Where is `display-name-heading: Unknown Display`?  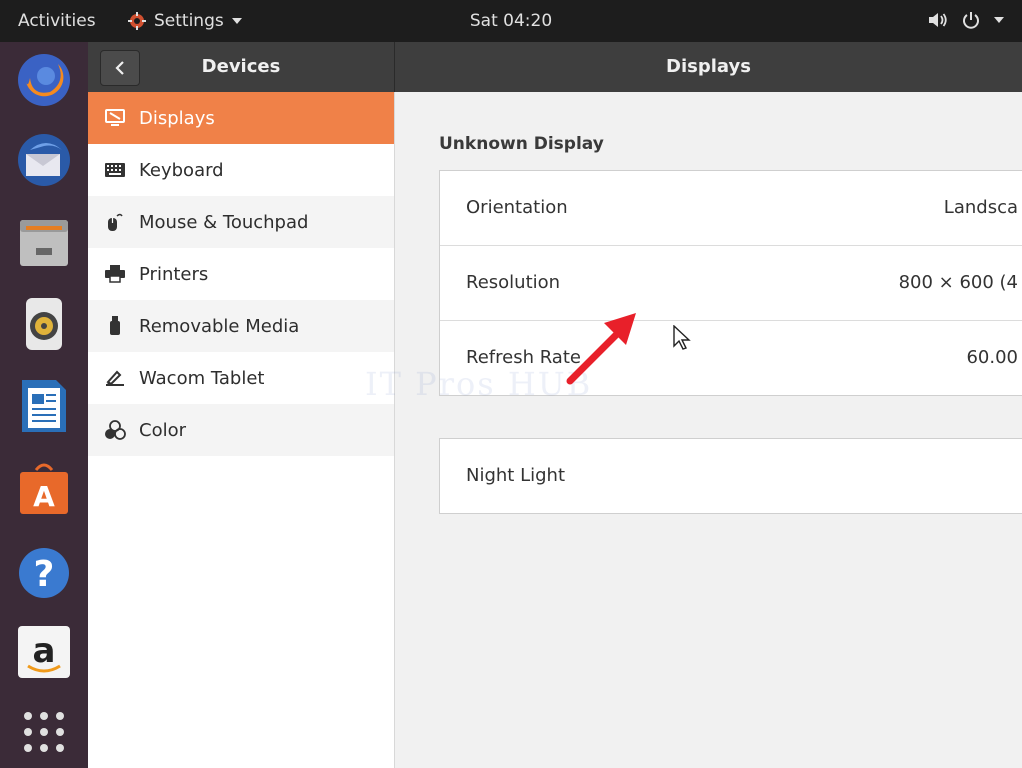
display-name-heading: Unknown Display is located at coordinates (521, 144).